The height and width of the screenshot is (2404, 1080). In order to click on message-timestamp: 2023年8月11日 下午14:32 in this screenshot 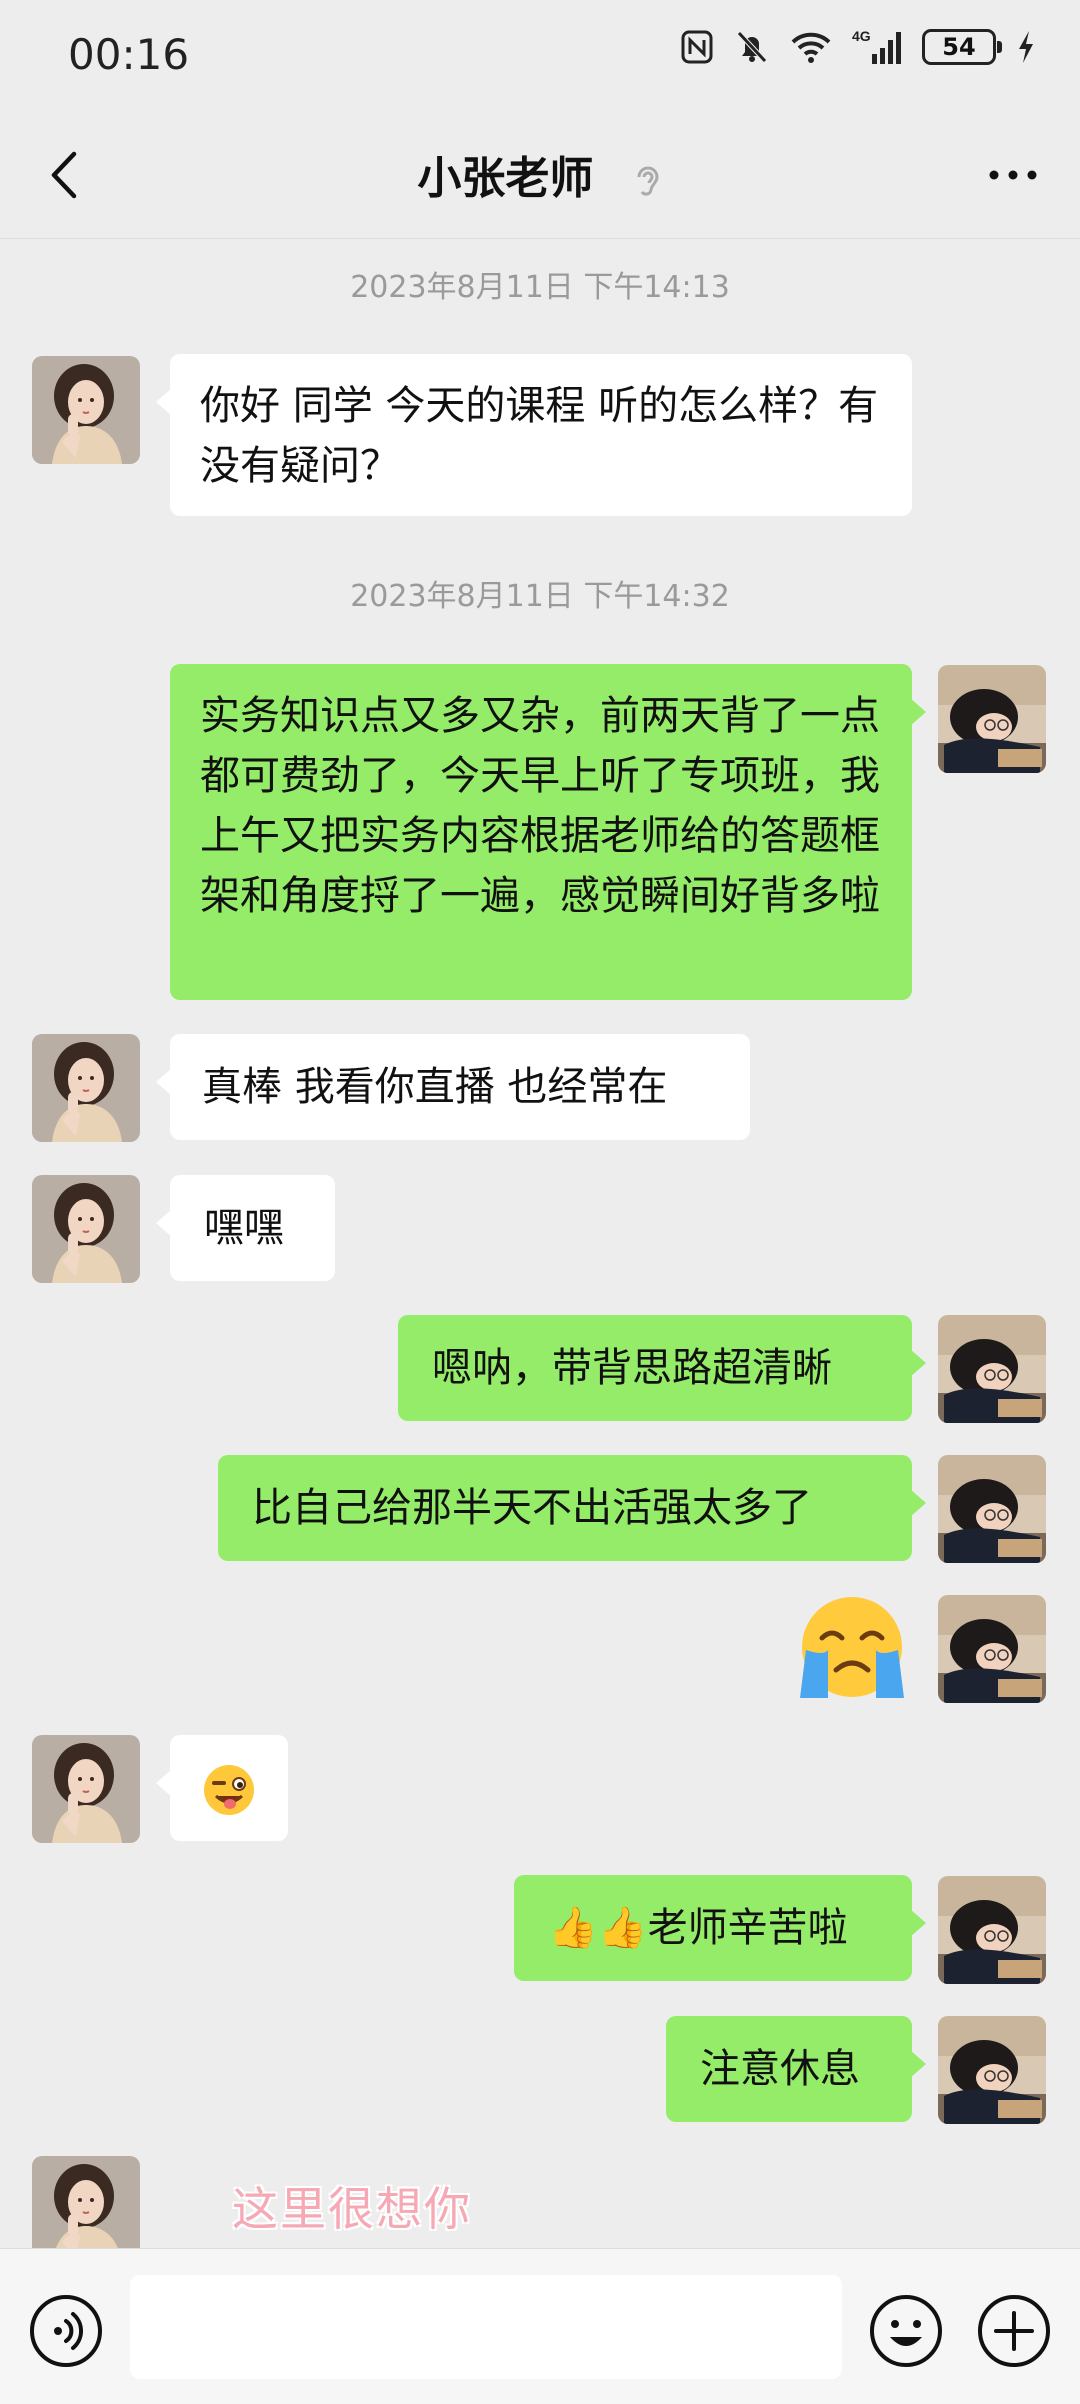, I will do `click(540, 596)`.